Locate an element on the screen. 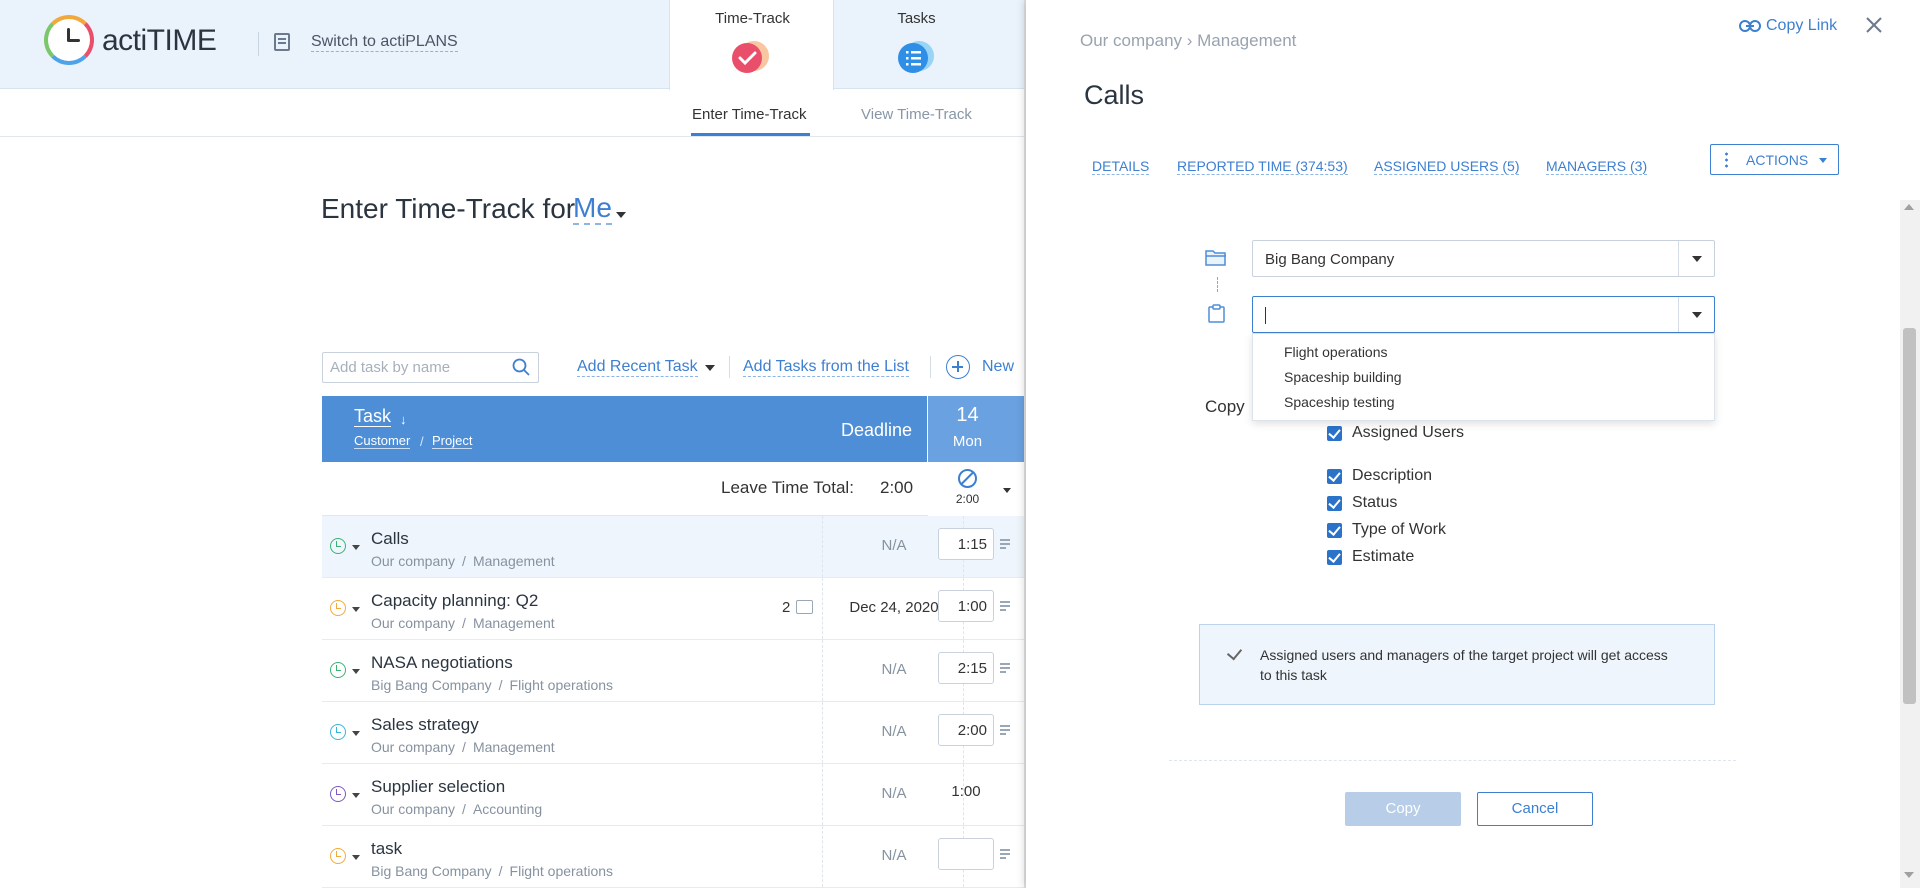  scroll-down-arrow-icon is located at coordinates (1909, 875).